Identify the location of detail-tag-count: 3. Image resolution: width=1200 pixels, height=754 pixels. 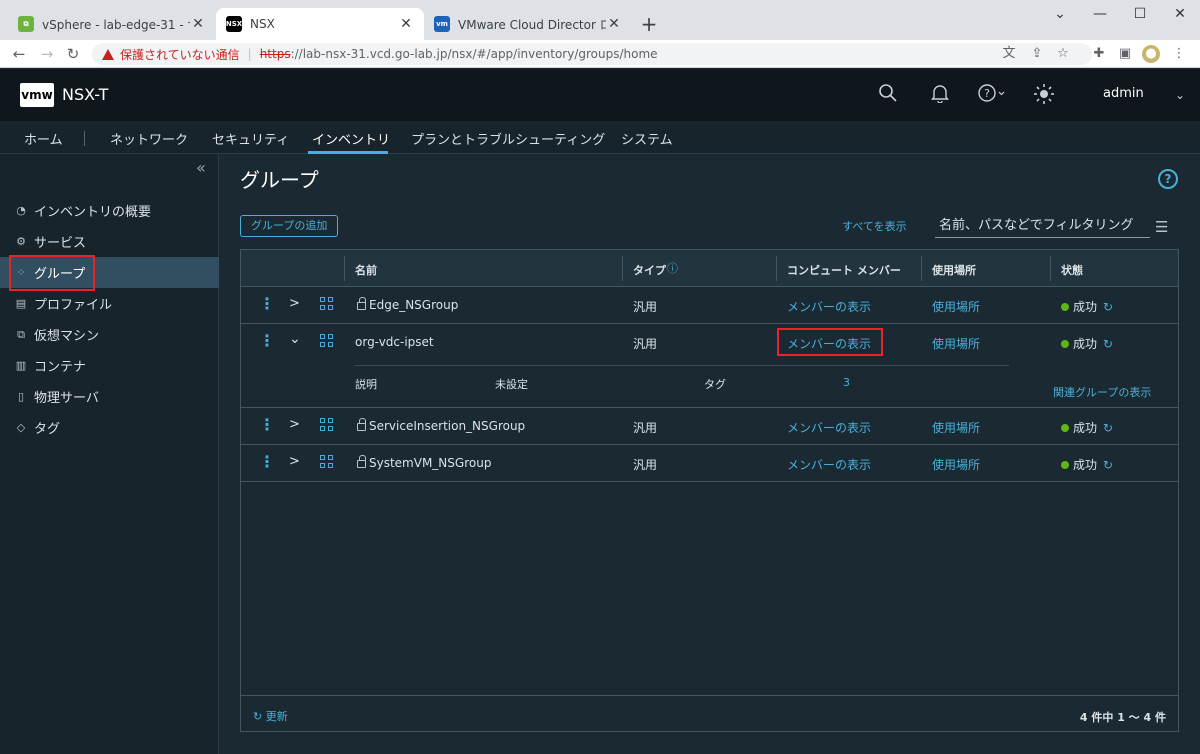
(846, 382).